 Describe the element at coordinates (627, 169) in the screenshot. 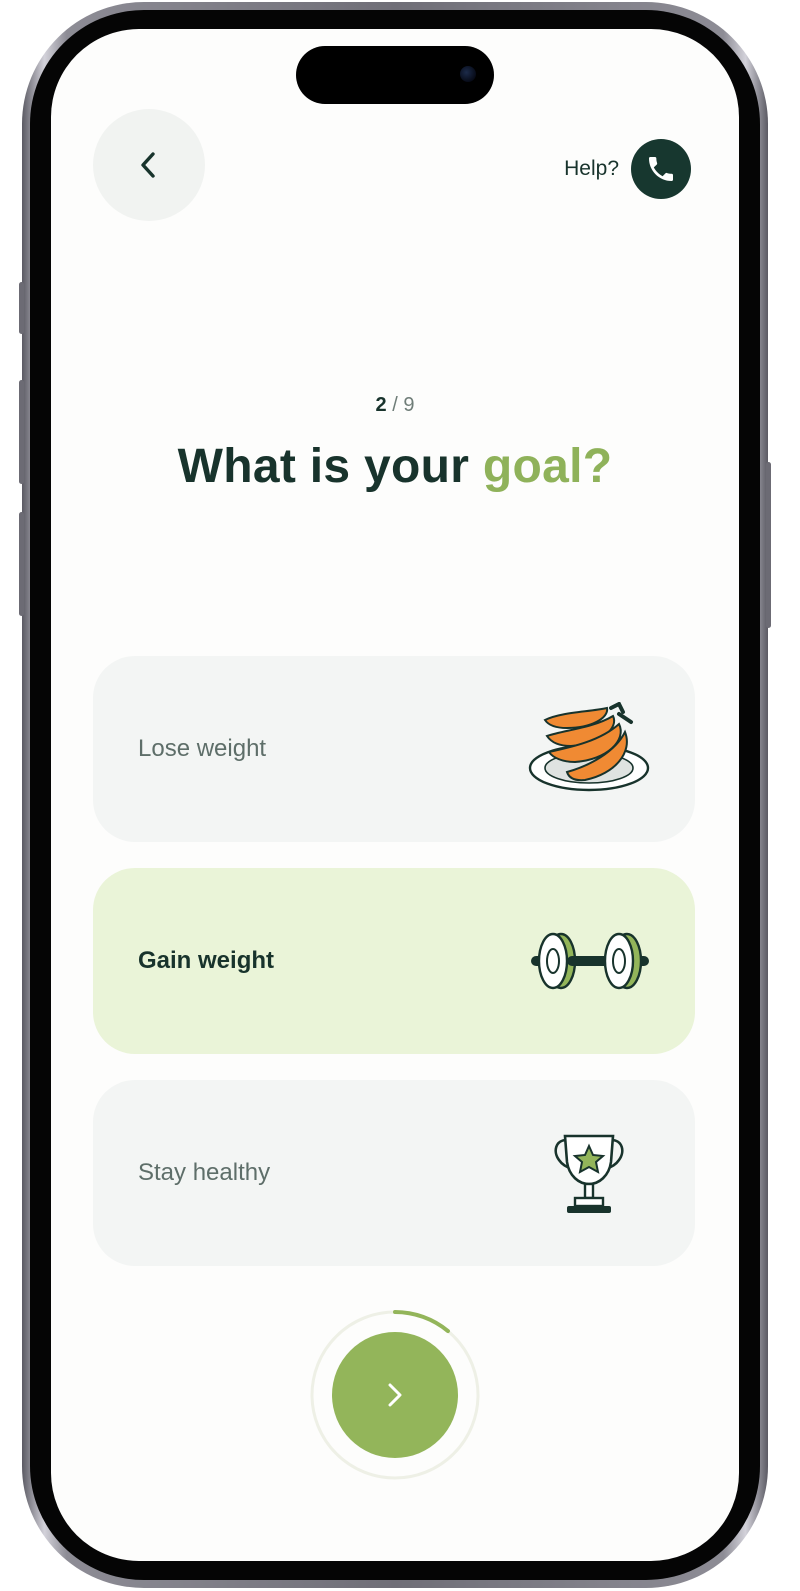

I see `help-section: Help?` at that location.